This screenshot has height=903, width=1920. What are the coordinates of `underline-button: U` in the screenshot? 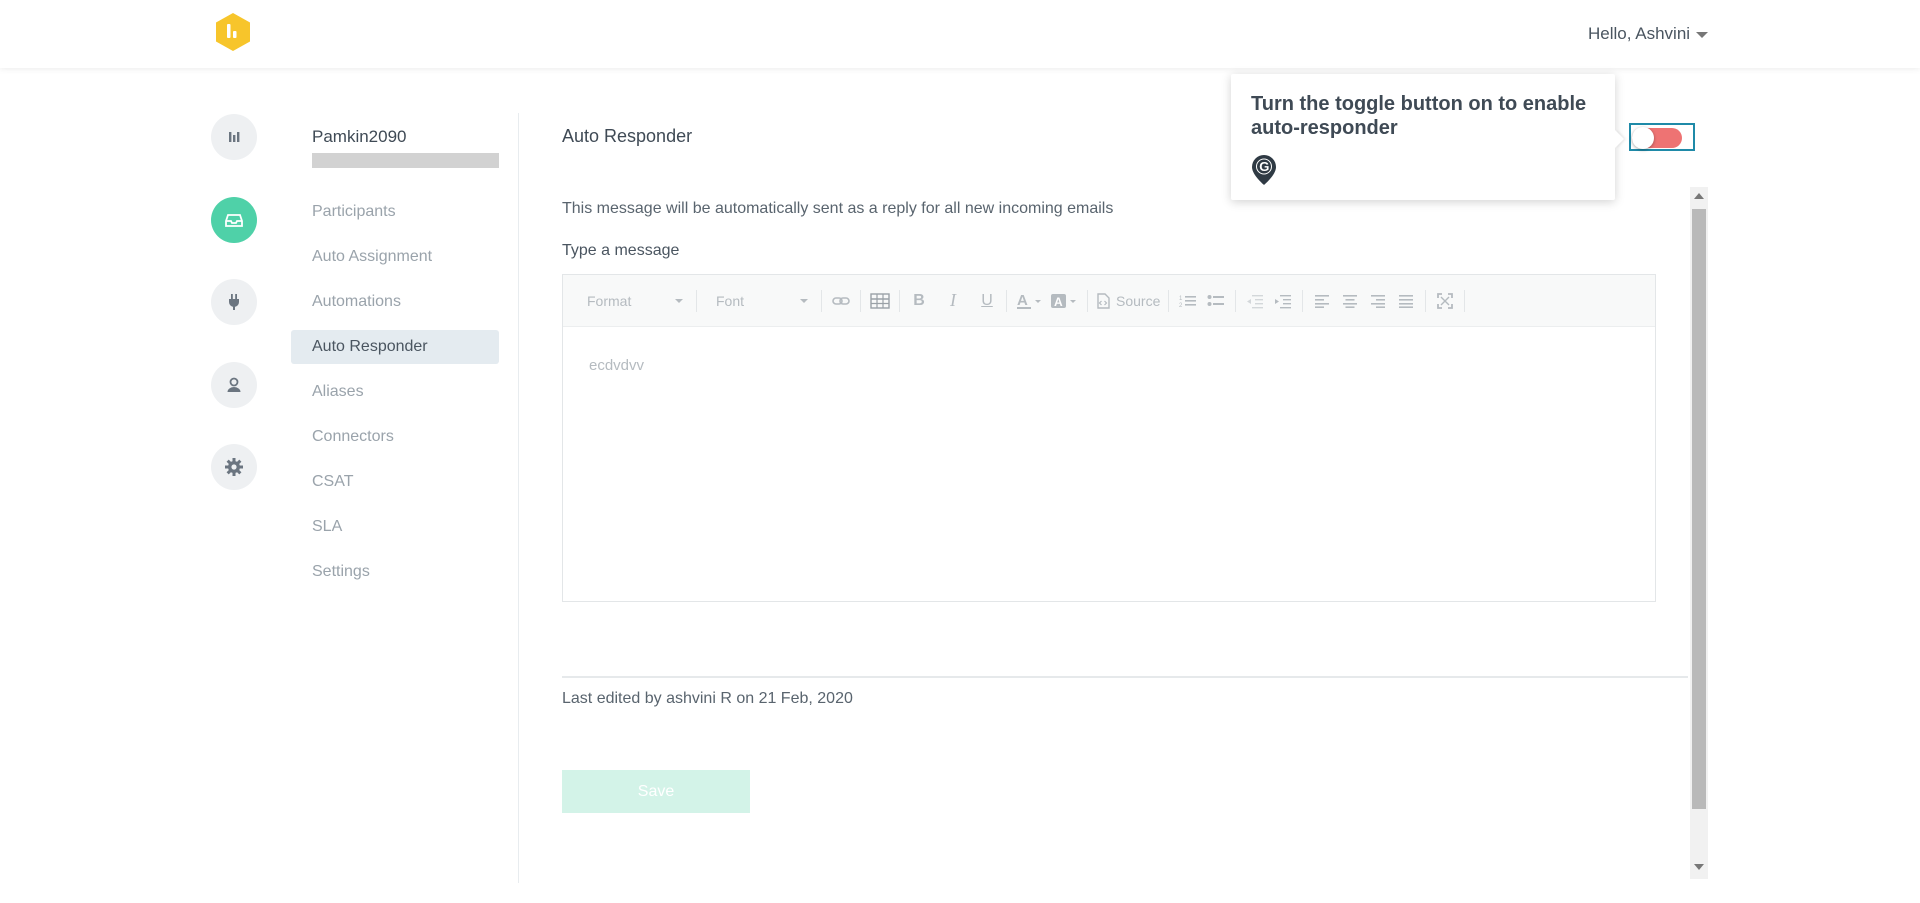 It's located at (987, 301).